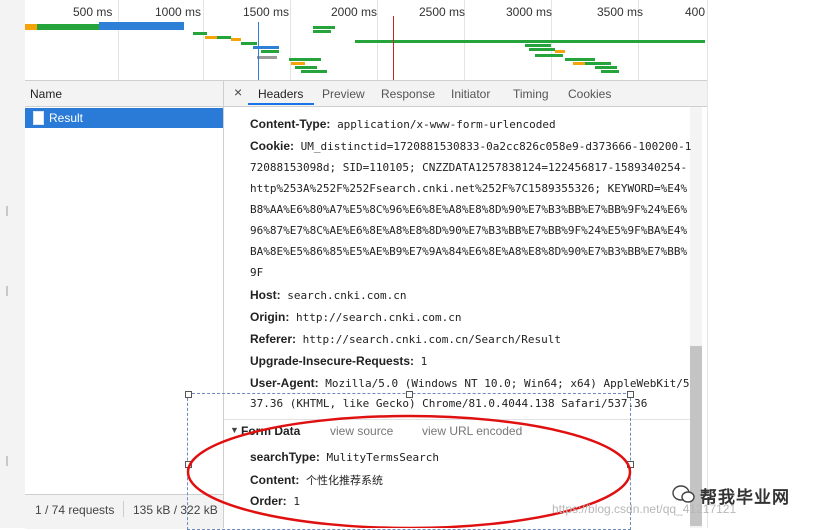 The height and width of the screenshot is (530, 824). Describe the element at coordinates (409, 471) in the screenshot. I see `annotation-ellipse` at that location.